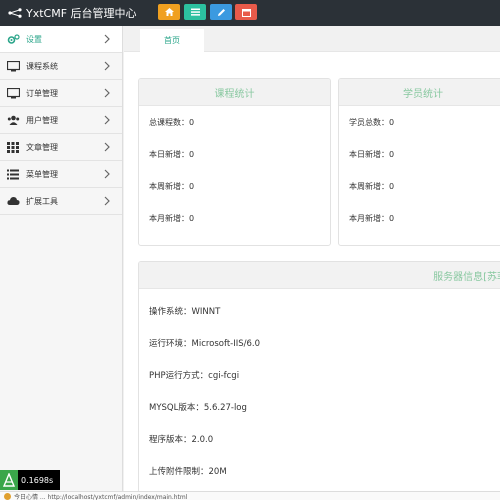 The width and height of the screenshot is (500, 500). I want to click on sidebar-item-label: 用户管理, so click(42, 120).